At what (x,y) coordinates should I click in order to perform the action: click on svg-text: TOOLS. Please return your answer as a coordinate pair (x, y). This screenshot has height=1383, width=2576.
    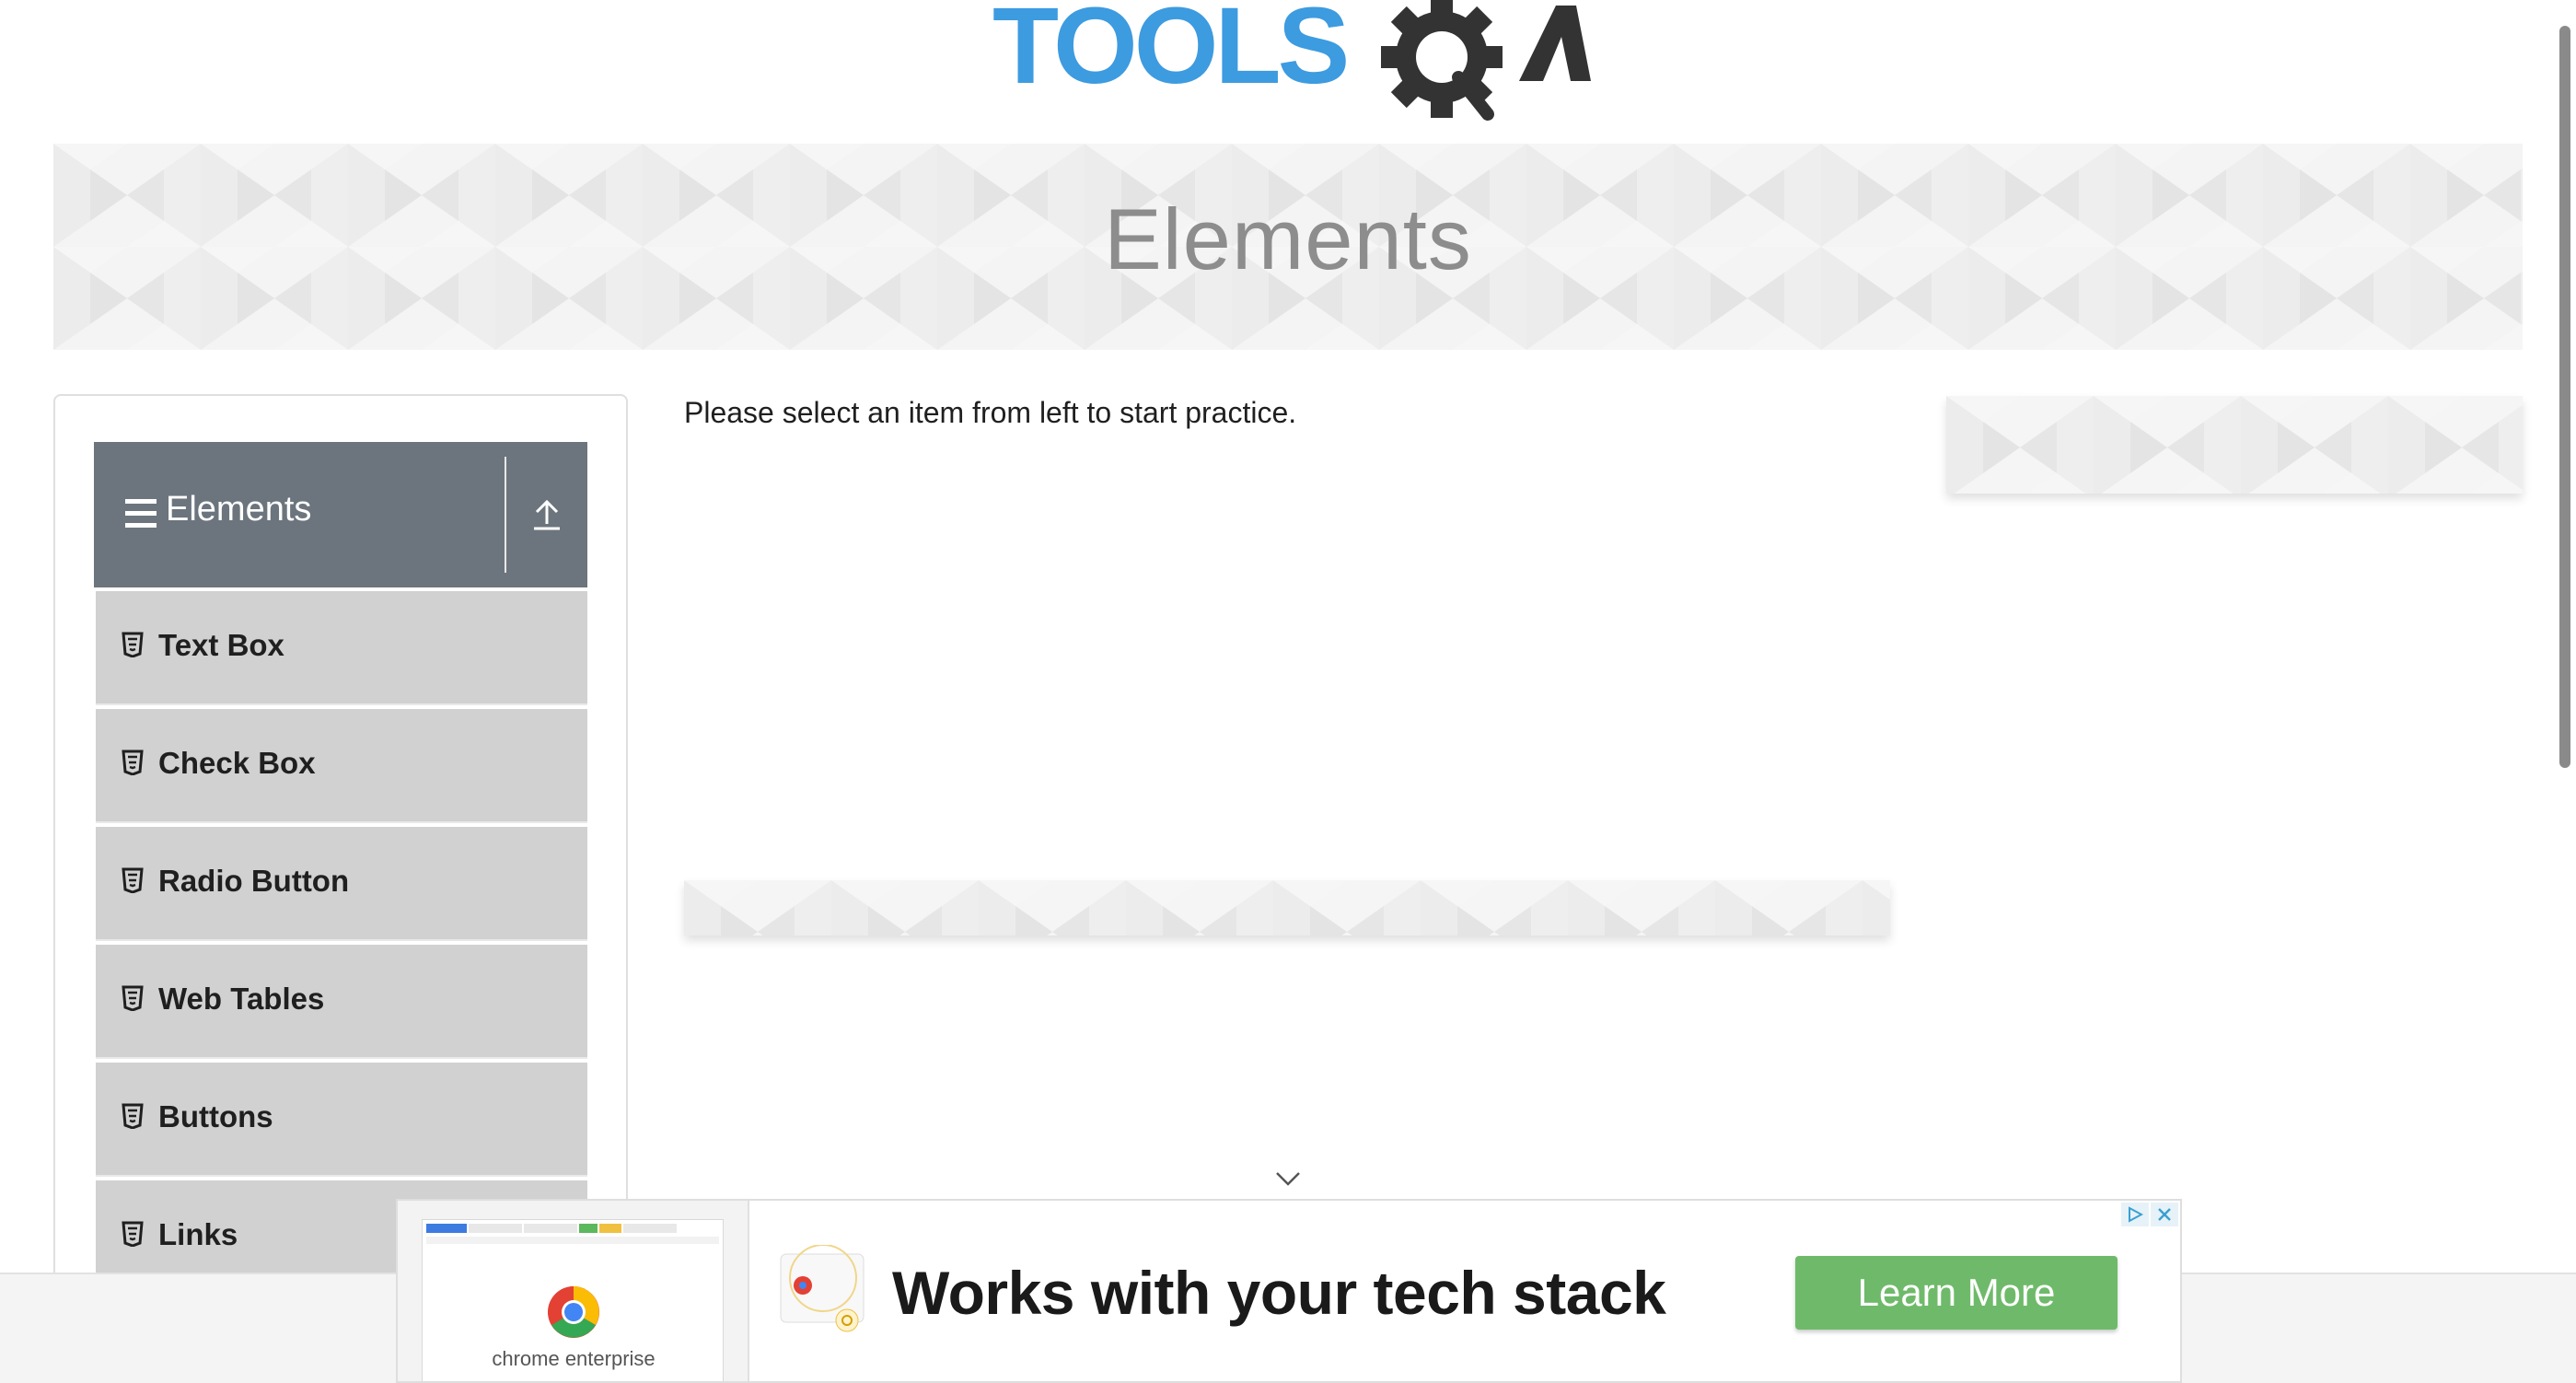
    Looking at the image, I should click on (1169, 53).